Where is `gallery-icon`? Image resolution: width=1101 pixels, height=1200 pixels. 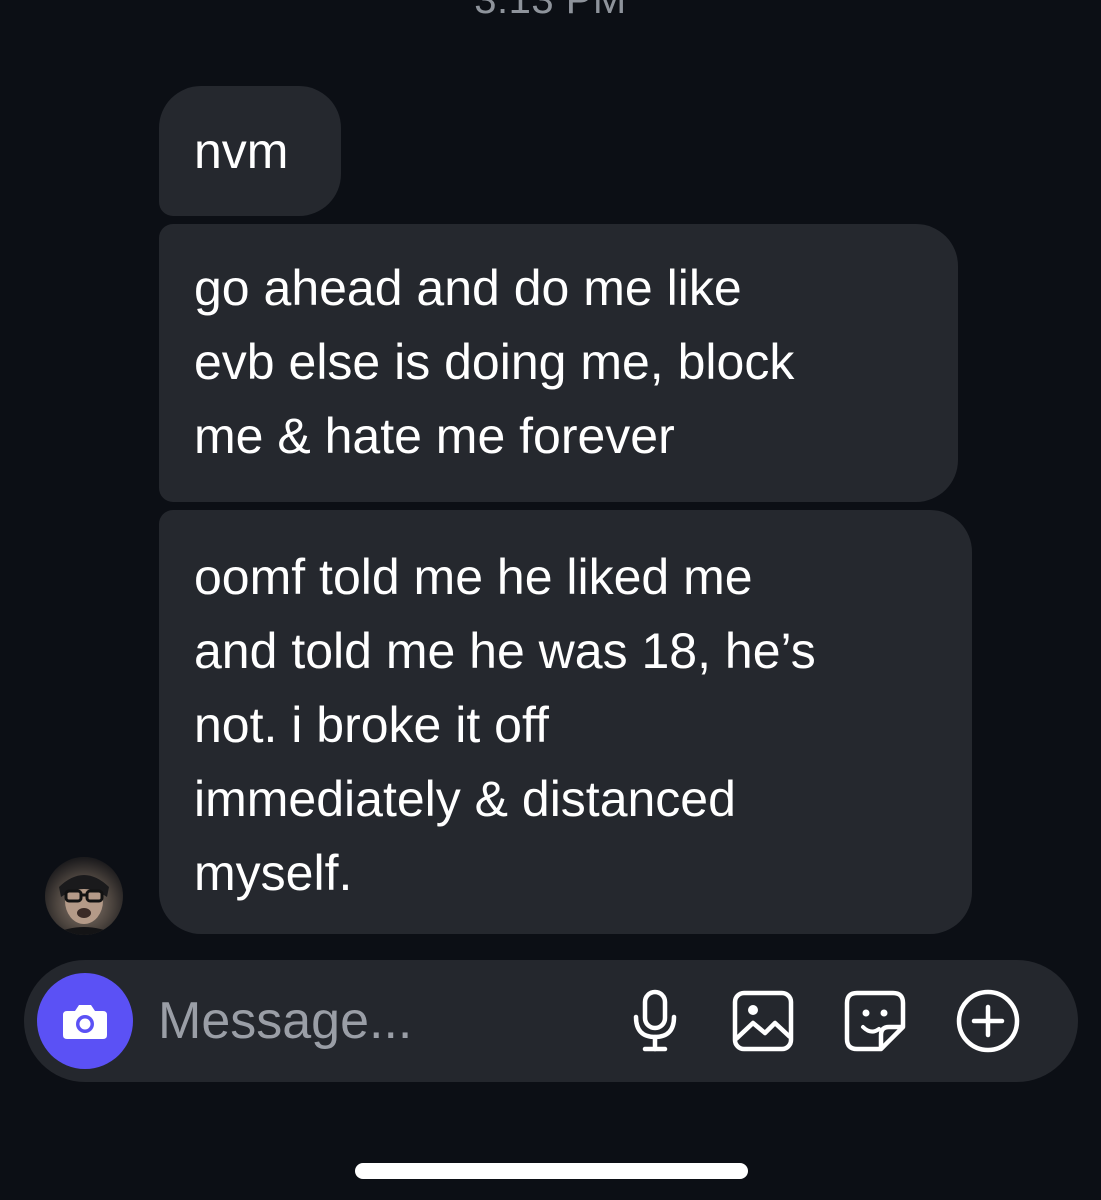
gallery-icon is located at coordinates (763, 1021).